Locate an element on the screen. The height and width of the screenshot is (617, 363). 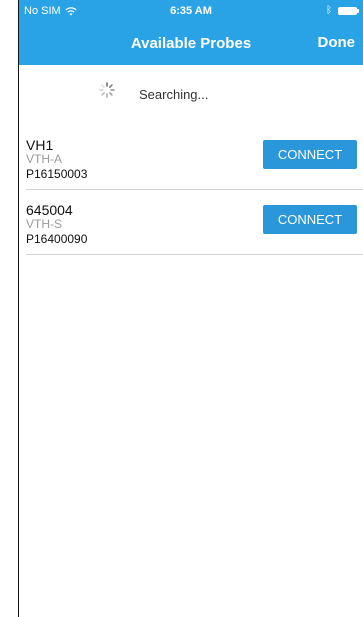
probe-model: VTH-S is located at coordinates (44, 224).